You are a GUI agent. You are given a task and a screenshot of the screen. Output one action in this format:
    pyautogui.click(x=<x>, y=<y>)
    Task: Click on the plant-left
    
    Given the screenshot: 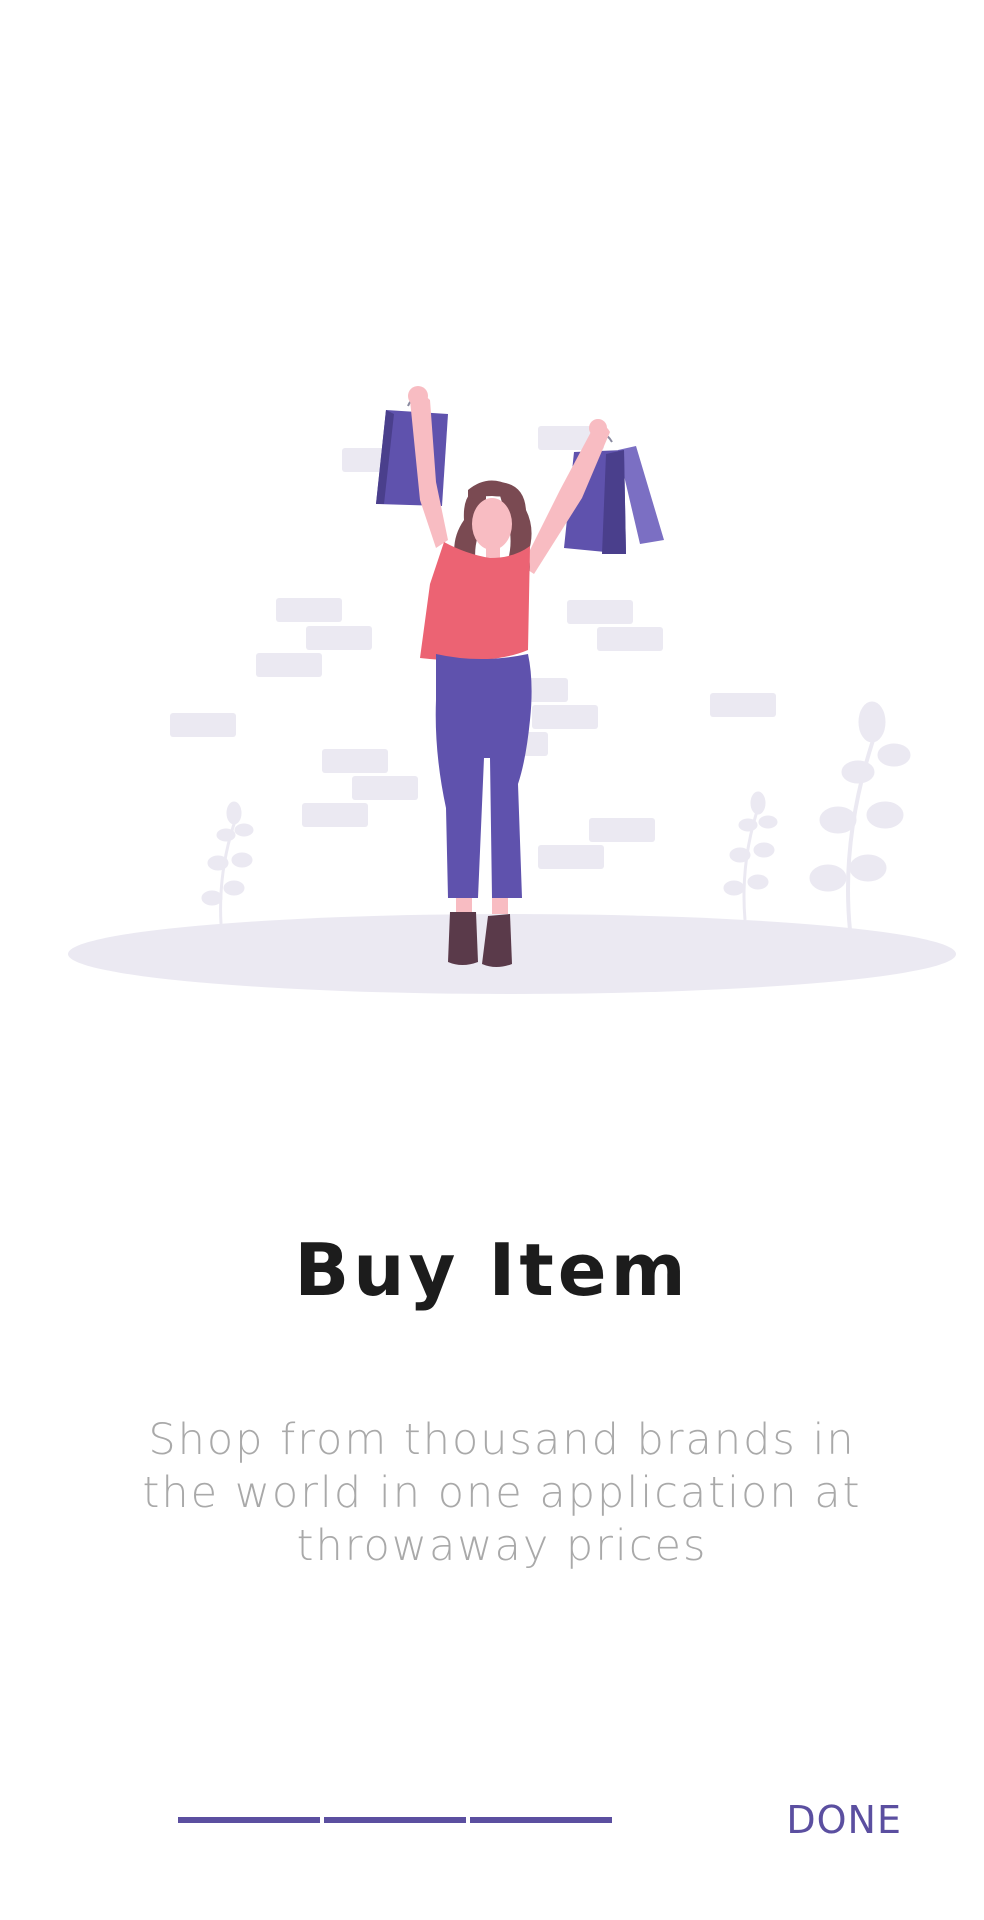 What is the action you would take?
    pyautogui.click(x=227, y=863)
    